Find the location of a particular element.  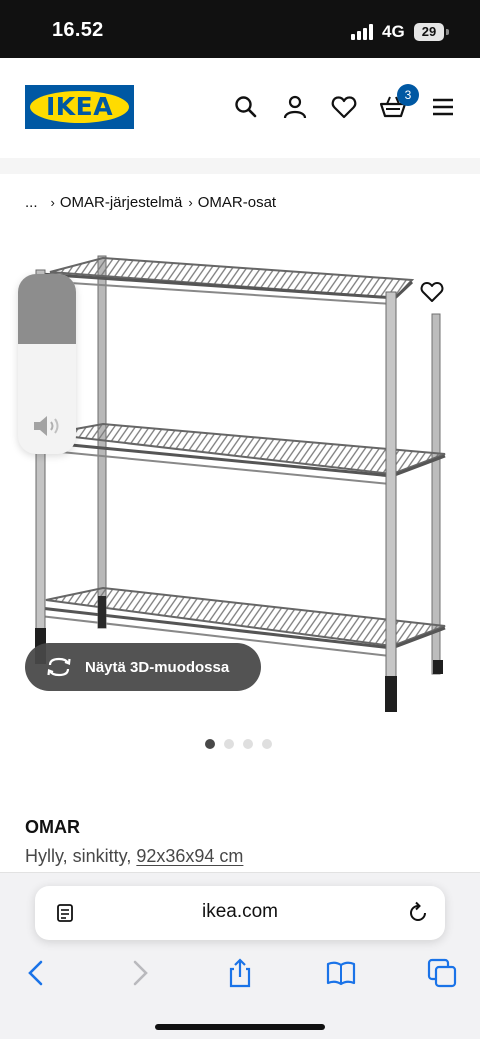

gallery-pagination is located at coordinates (238, 744).